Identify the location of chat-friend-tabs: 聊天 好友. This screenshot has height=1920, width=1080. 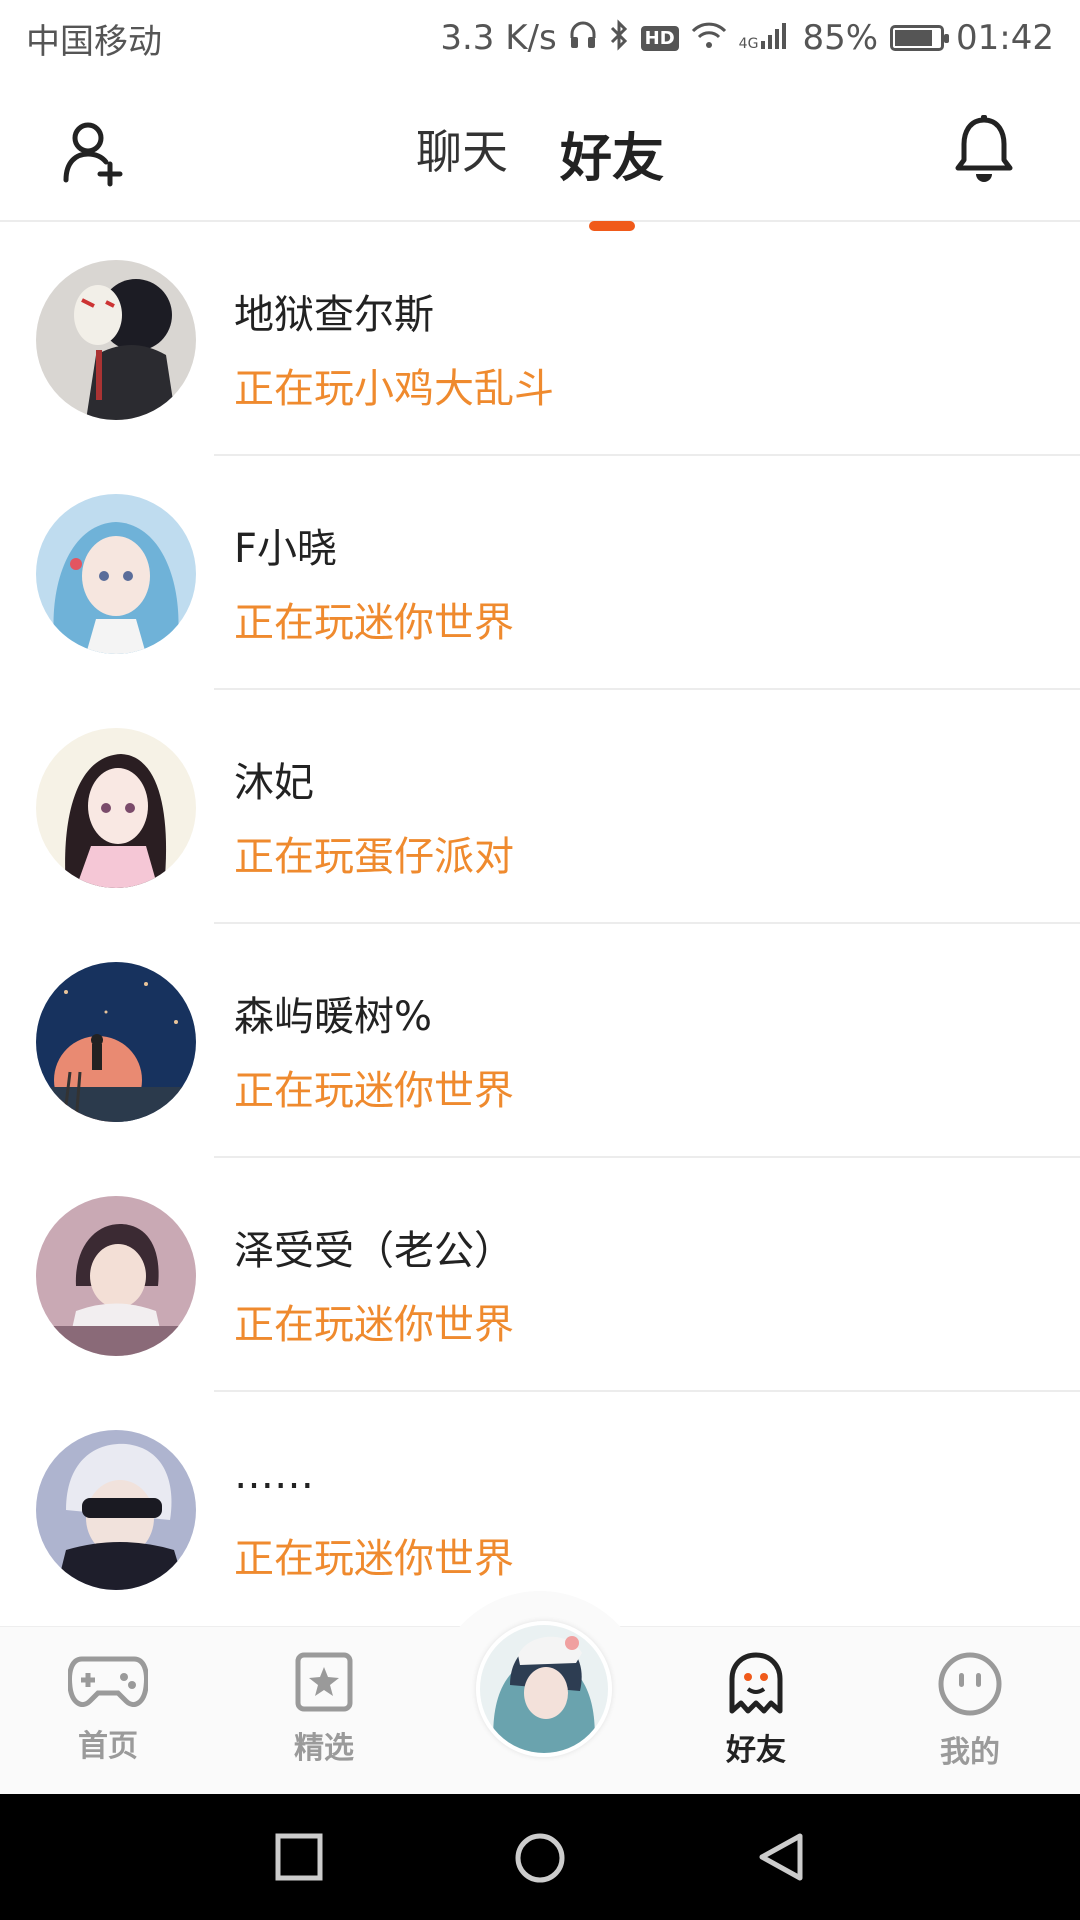
(540, 173).